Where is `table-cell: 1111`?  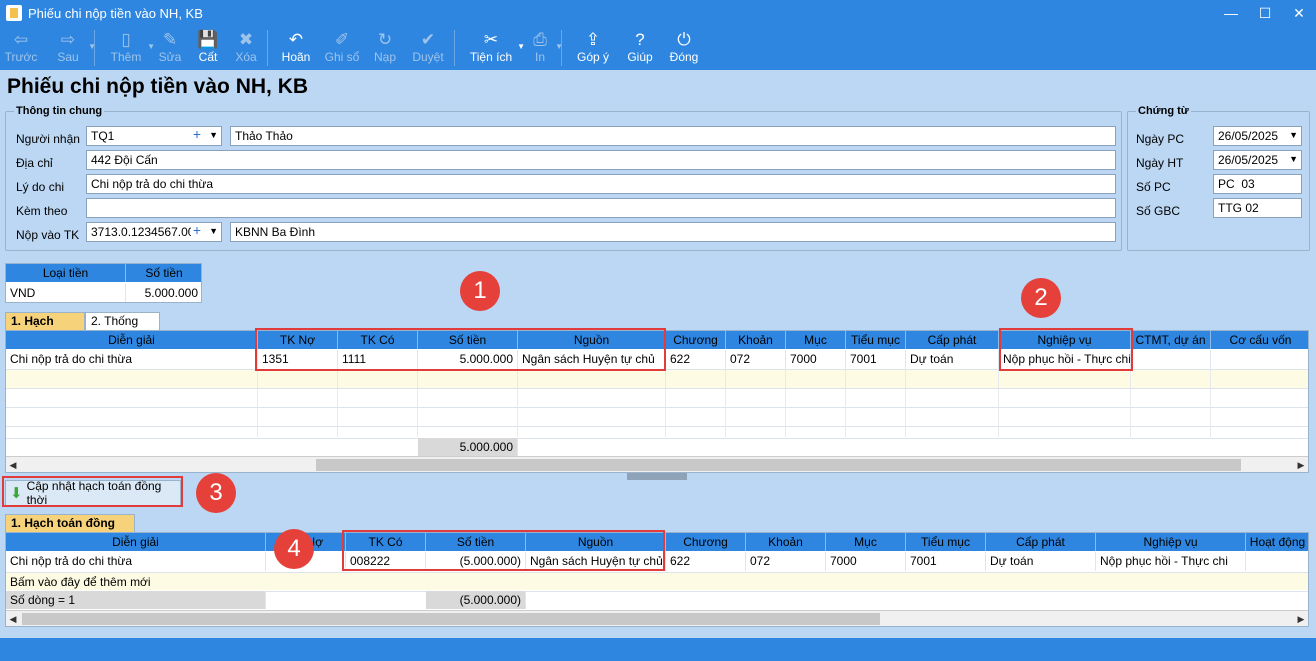
table-cell: 1111 is located at coordinates (378, 359).